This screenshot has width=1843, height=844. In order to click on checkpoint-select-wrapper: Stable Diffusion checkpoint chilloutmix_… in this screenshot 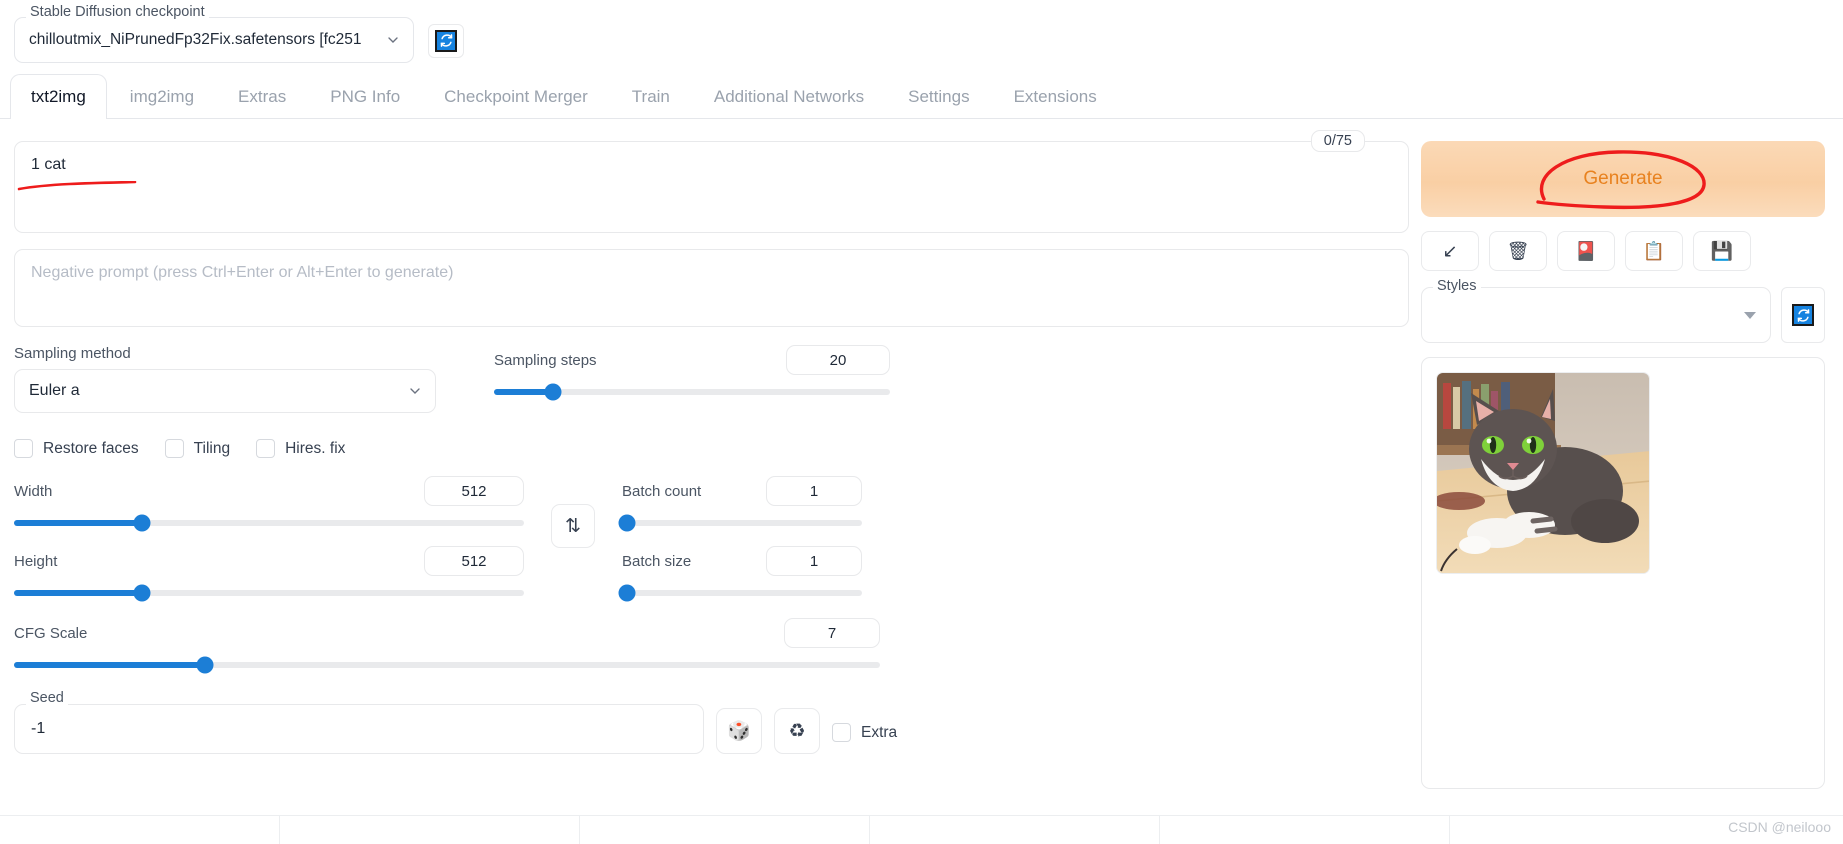, I will do `click(214, 35)`.